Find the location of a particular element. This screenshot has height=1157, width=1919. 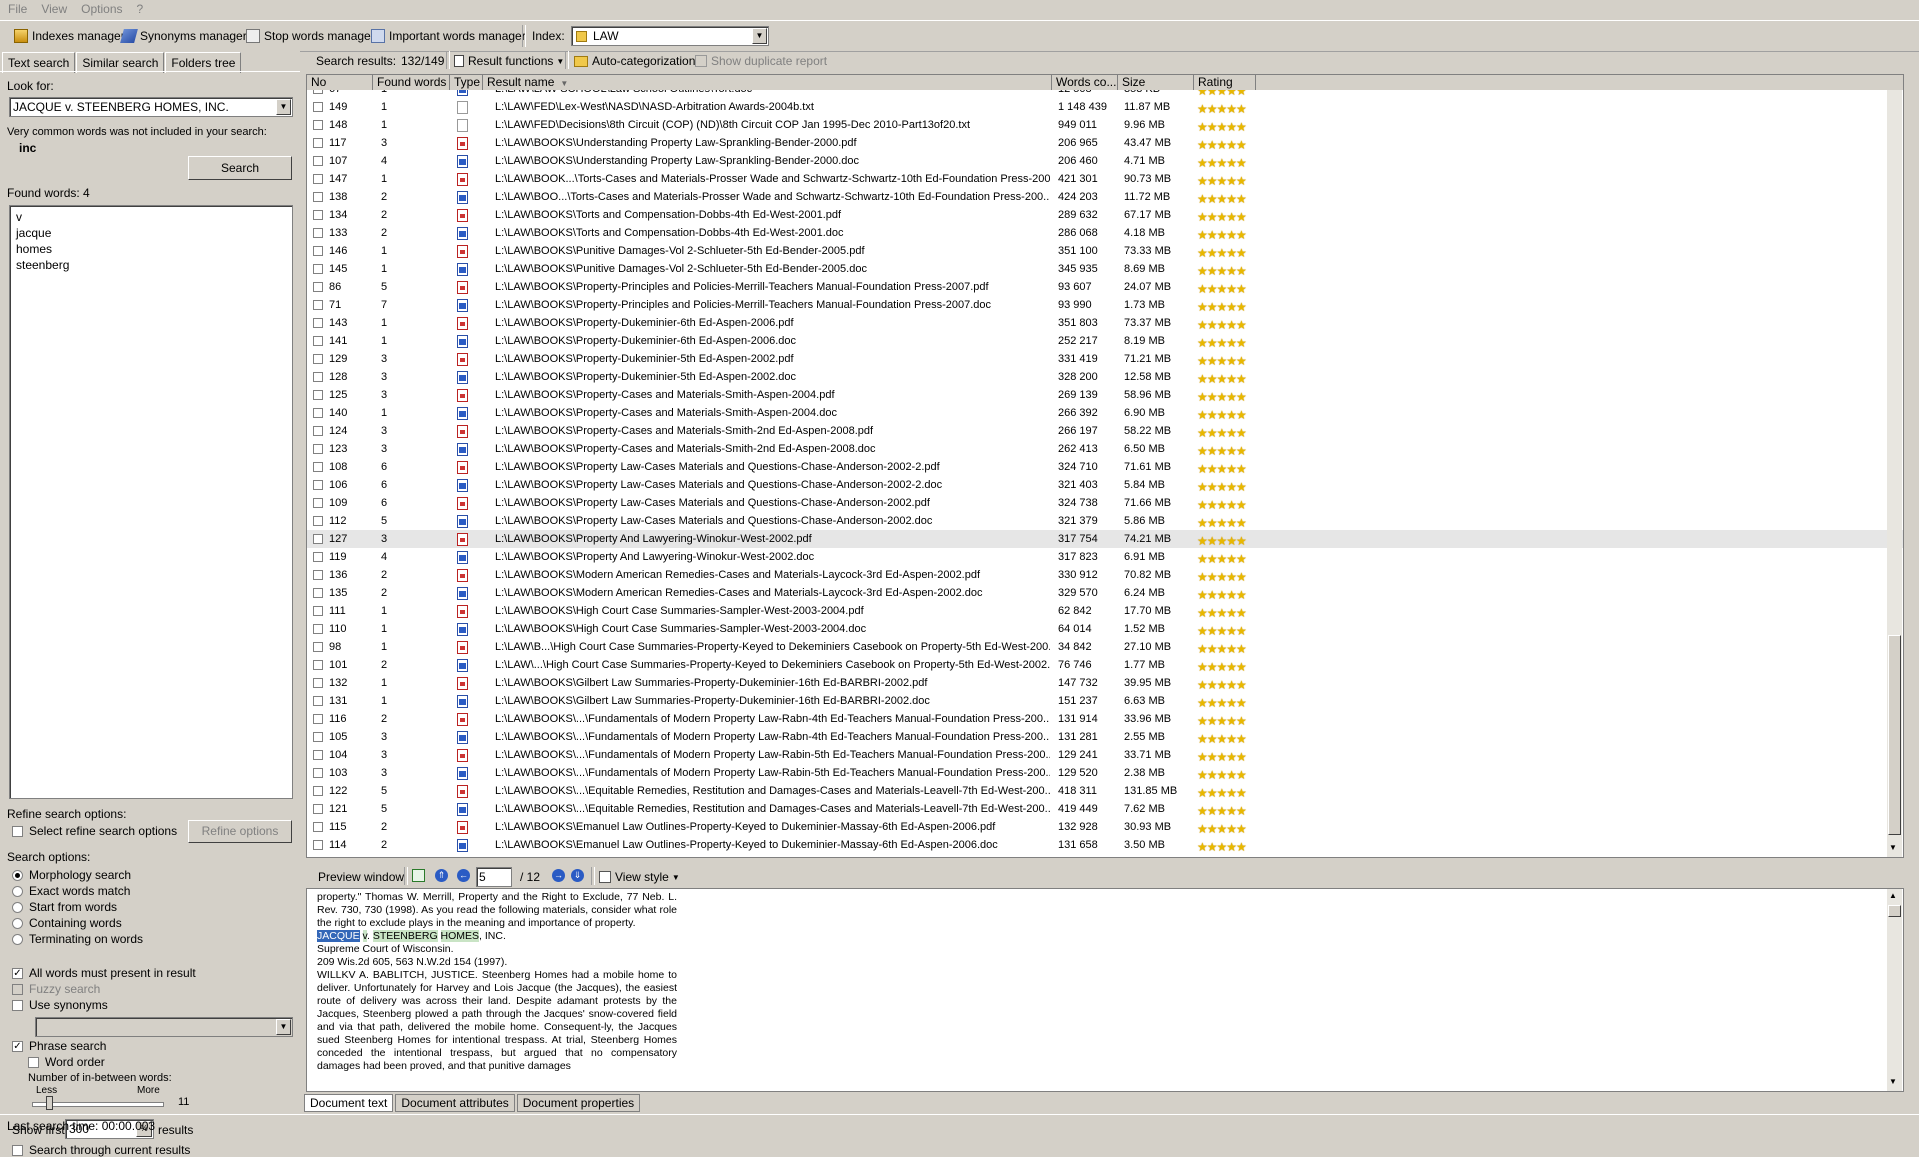

next-page-icon: → is located at coordinates (558, 875).